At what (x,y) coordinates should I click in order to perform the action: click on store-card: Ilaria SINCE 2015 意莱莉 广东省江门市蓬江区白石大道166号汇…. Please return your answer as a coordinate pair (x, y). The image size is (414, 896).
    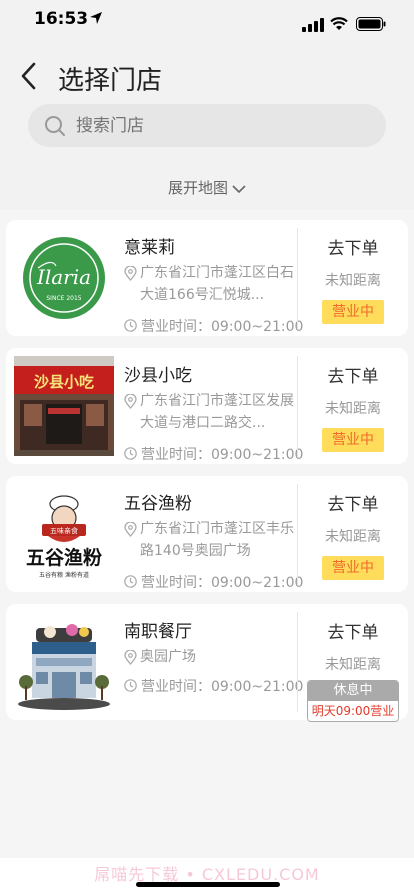
    Looking at the image, I should click on (207, 278).